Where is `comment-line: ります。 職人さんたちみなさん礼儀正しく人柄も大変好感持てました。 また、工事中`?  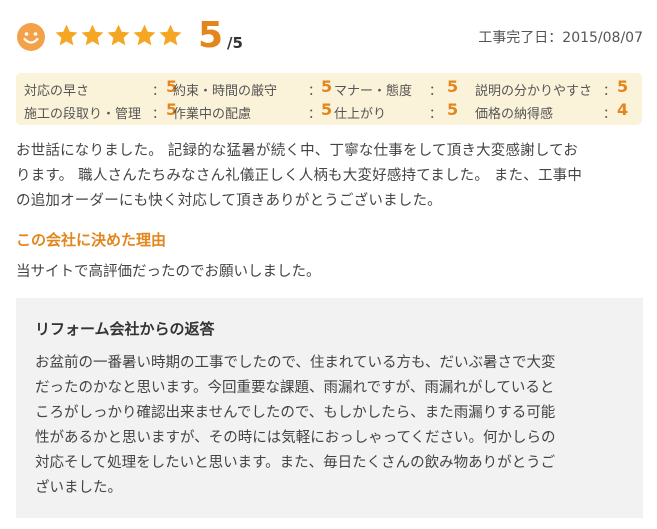 comment-line: ります。 職人さんたちみなさん礼儀正しく人柄も大変好感持てました。 また、工事中 is located at coordinates (299, 176).